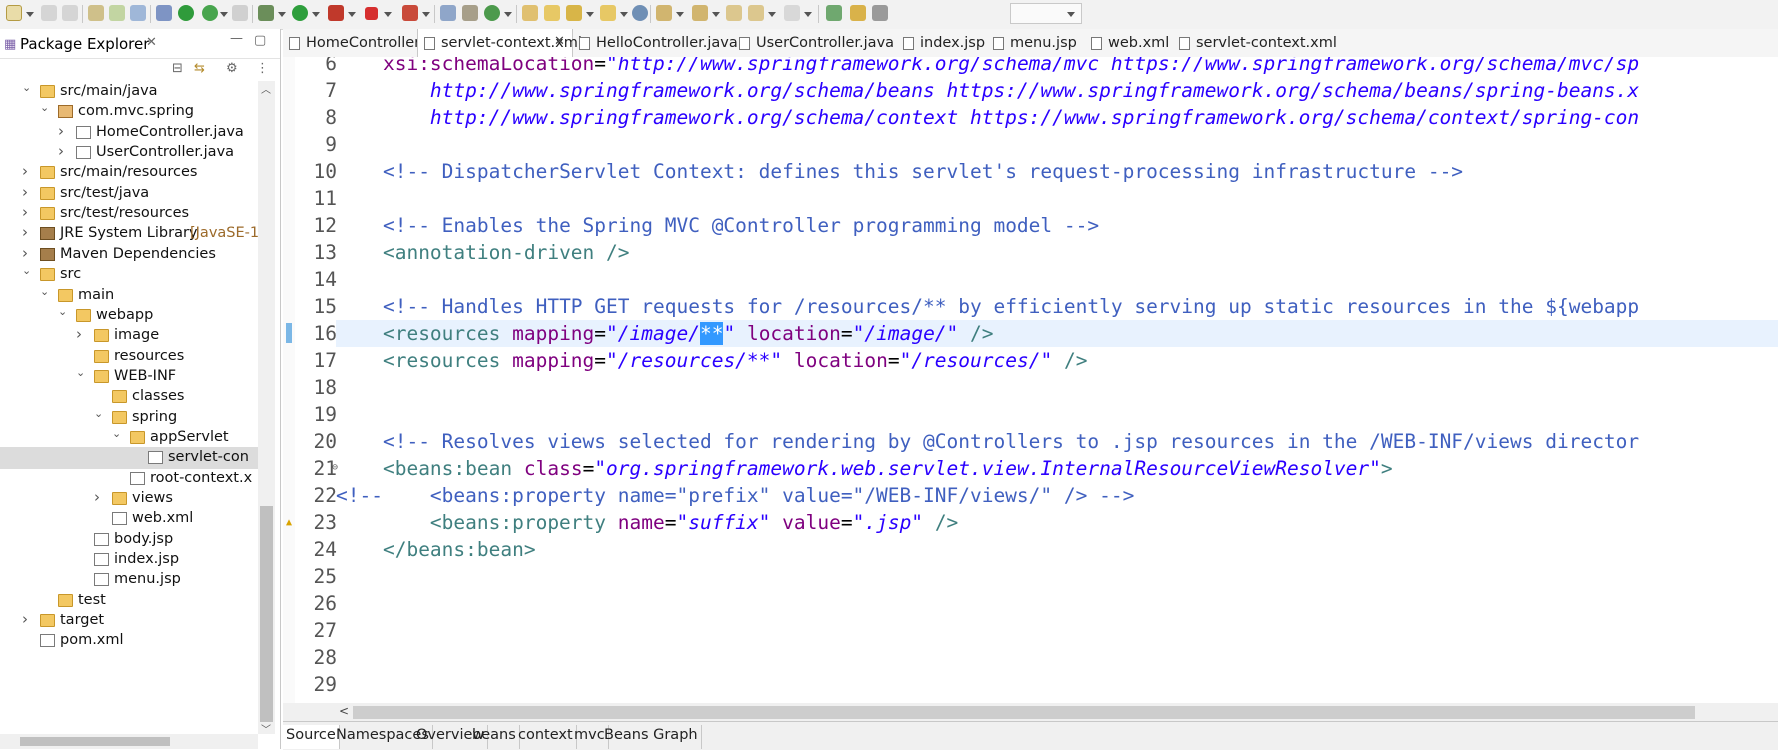  I want to click on tree-item: index.jsp, so click(129, 560).